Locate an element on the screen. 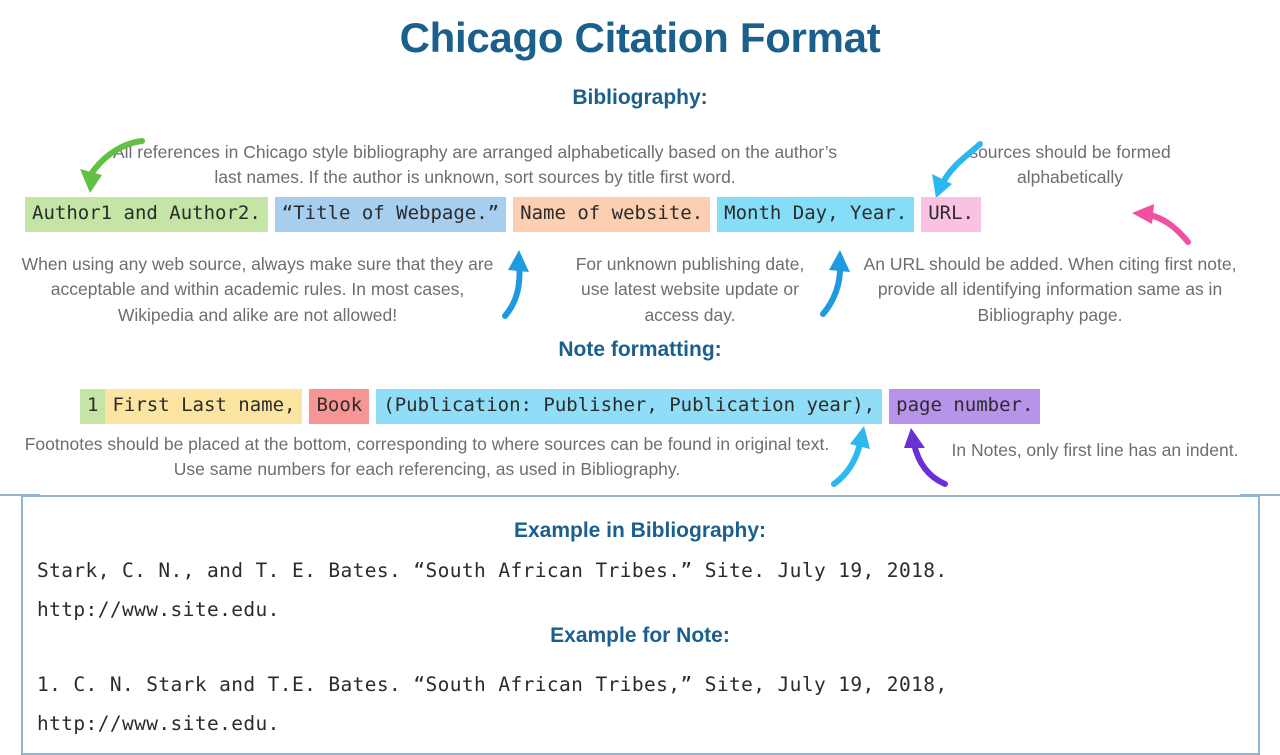 This screenshot has height=755, width=1280. blue-arrow-to-title is located at coordinates (515, 284).